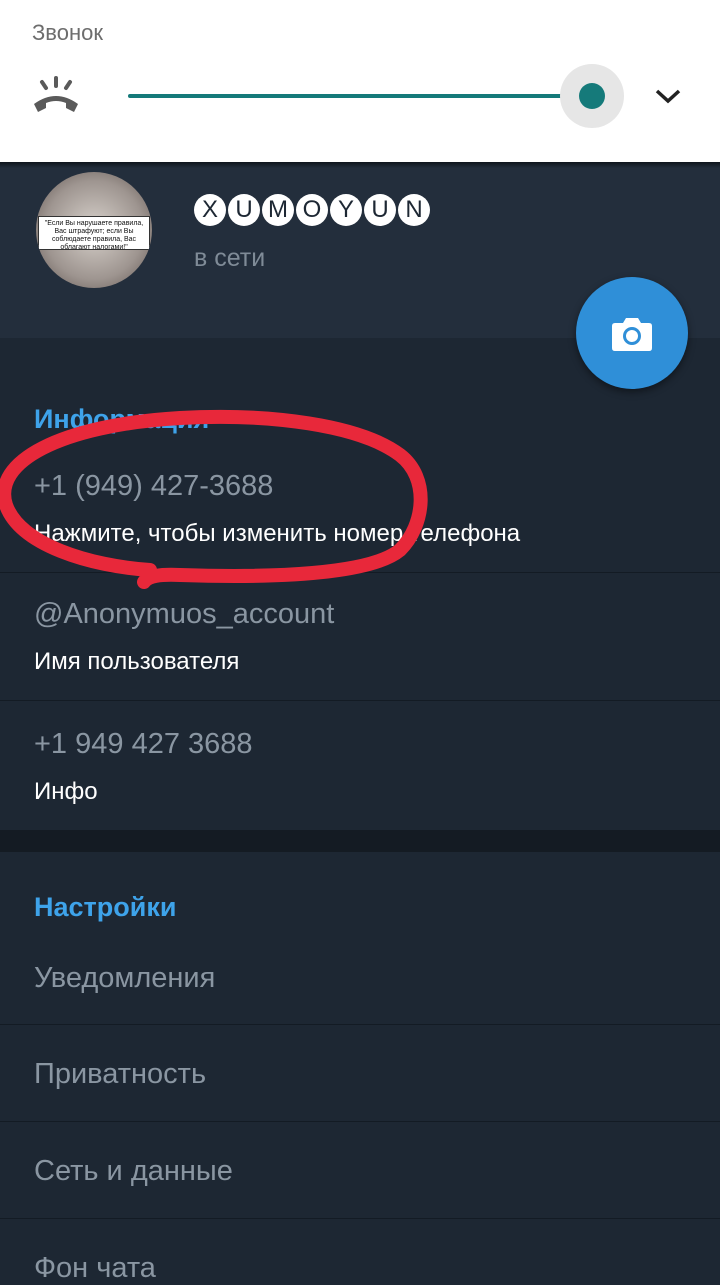 Image resolution: width=720 pixels, height=1285 pixels. Describe the element at coordinates (184, 614) in the screenshot. I see `username-value: @Anonymuos_account` at that location.